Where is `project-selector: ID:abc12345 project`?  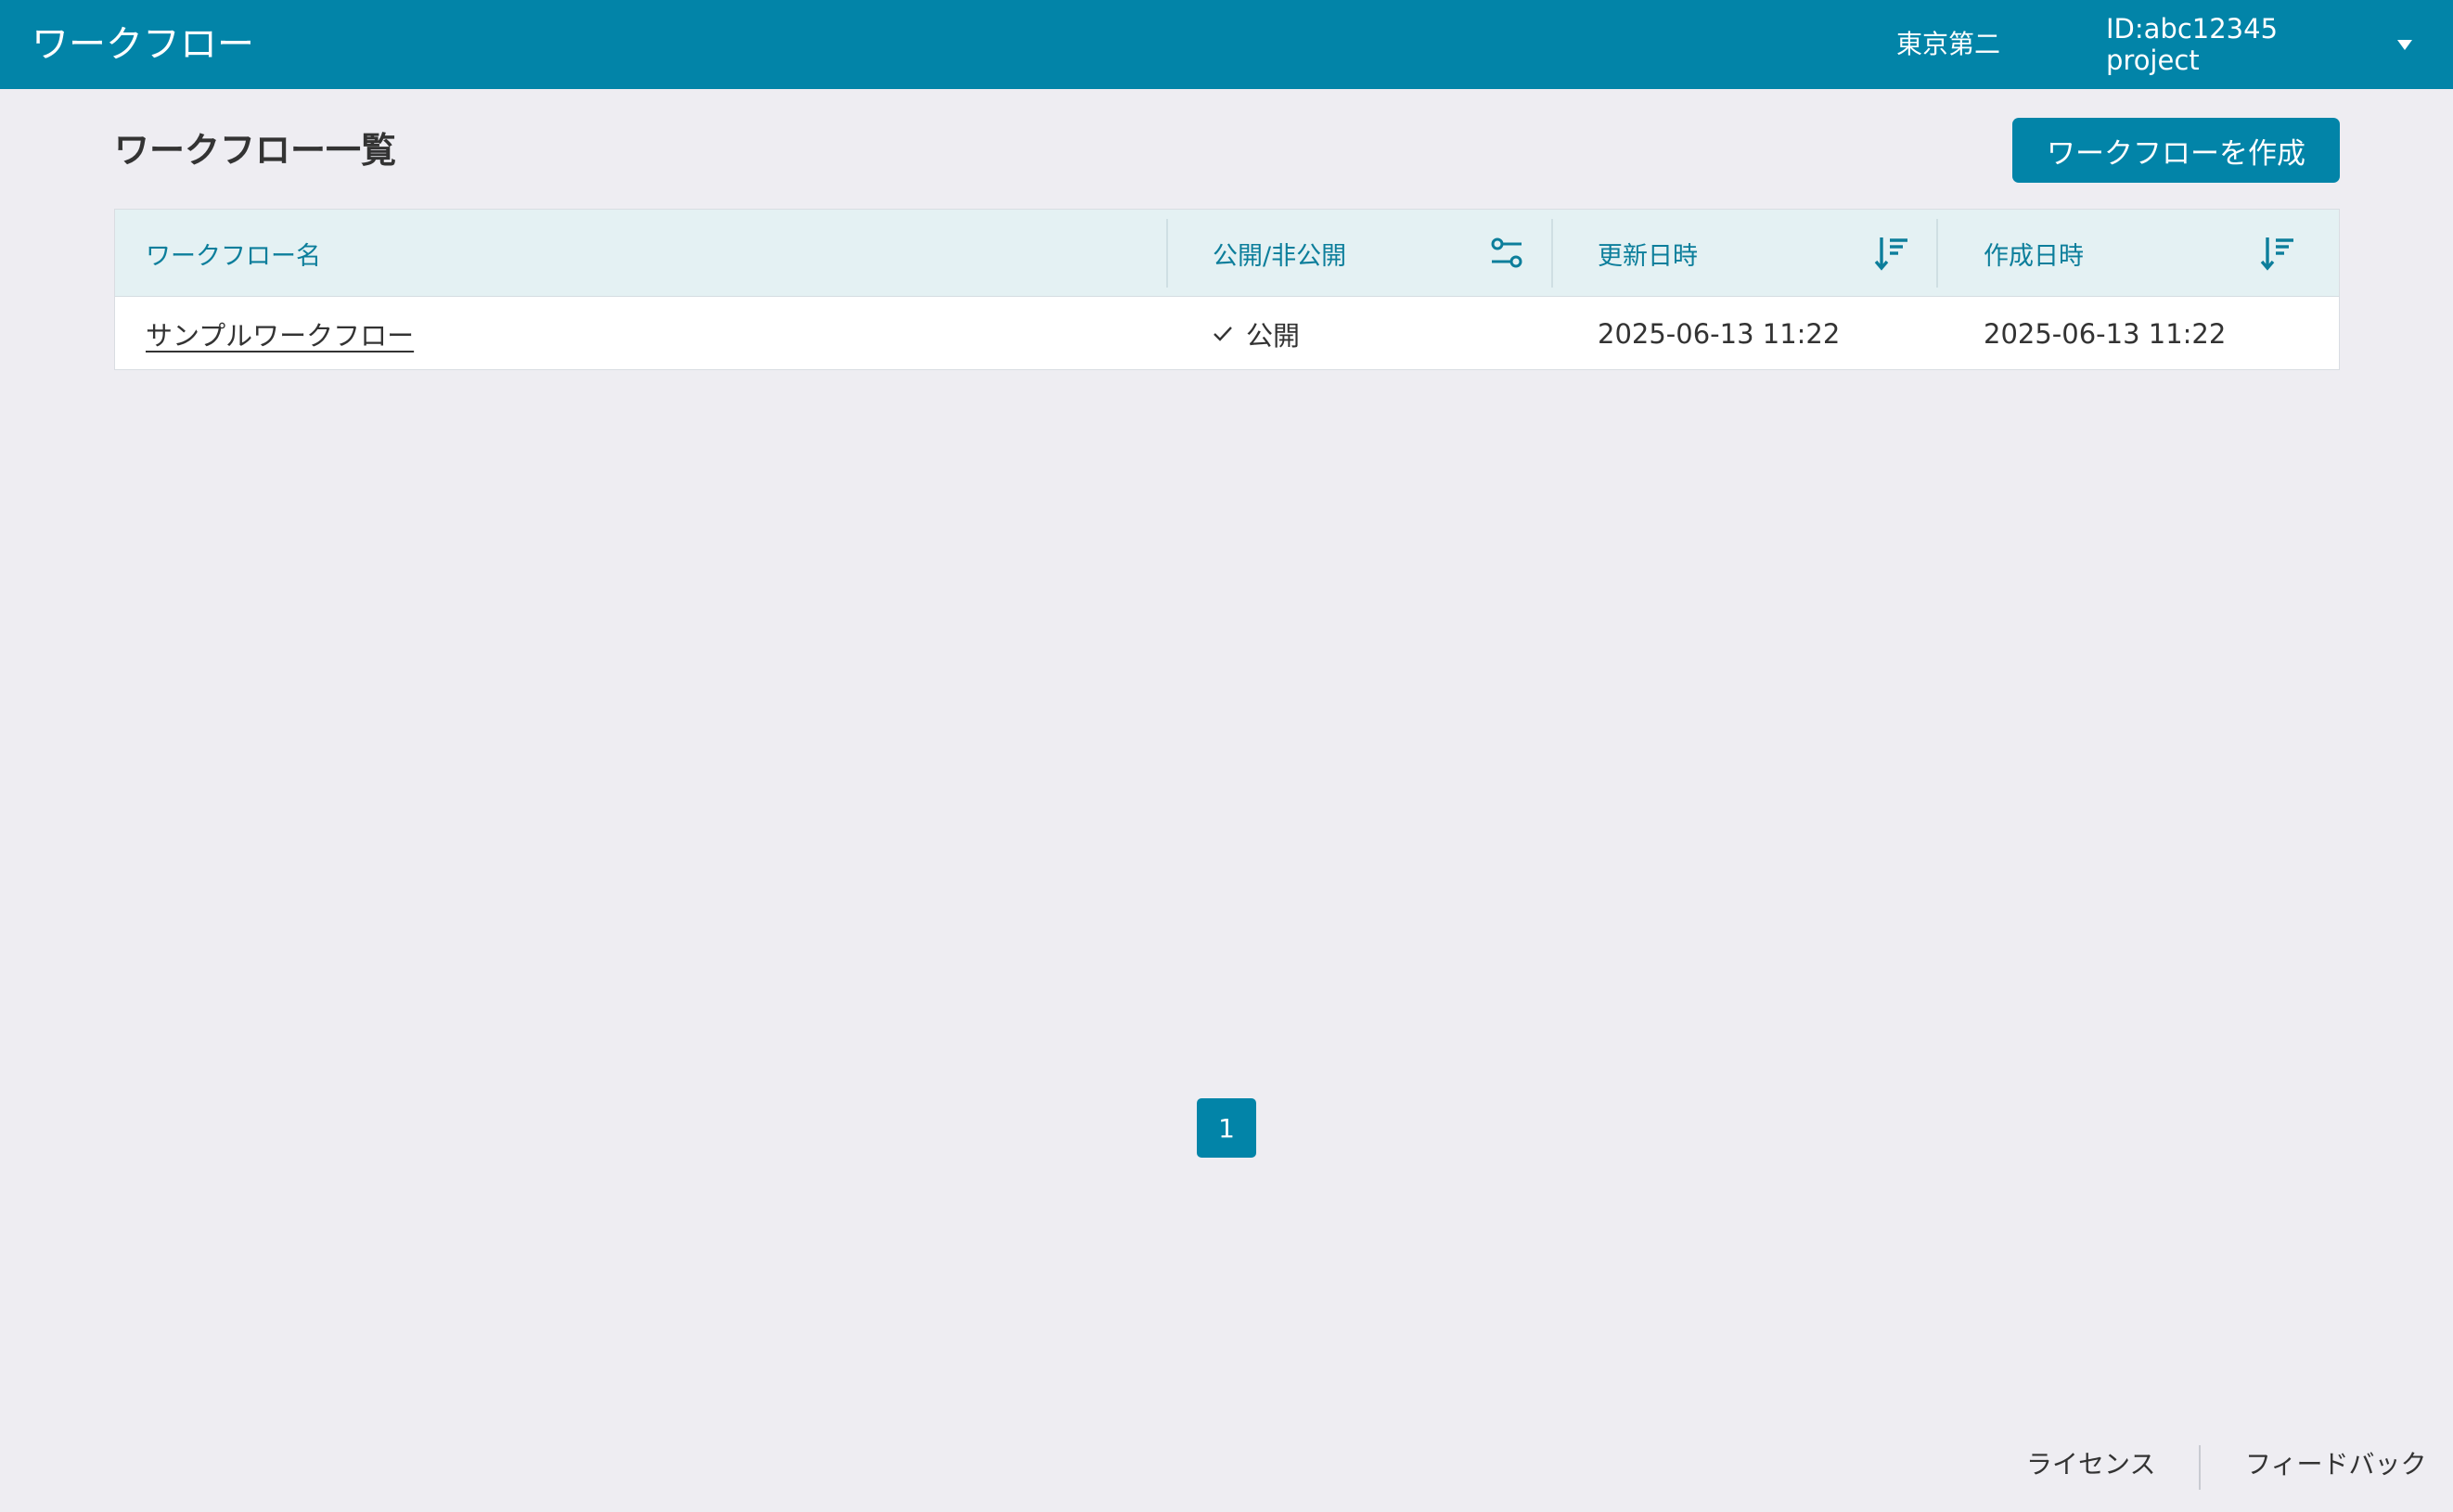
project-selector: ID:abc12345 project is located at coordinates (2259, 44).